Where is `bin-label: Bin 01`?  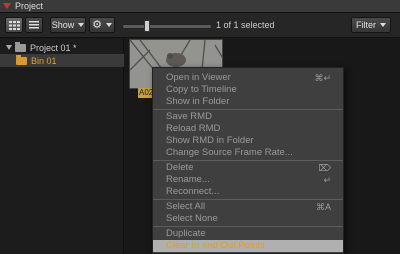 bin-label: Bin 01 is located at coordinates (44, 60).